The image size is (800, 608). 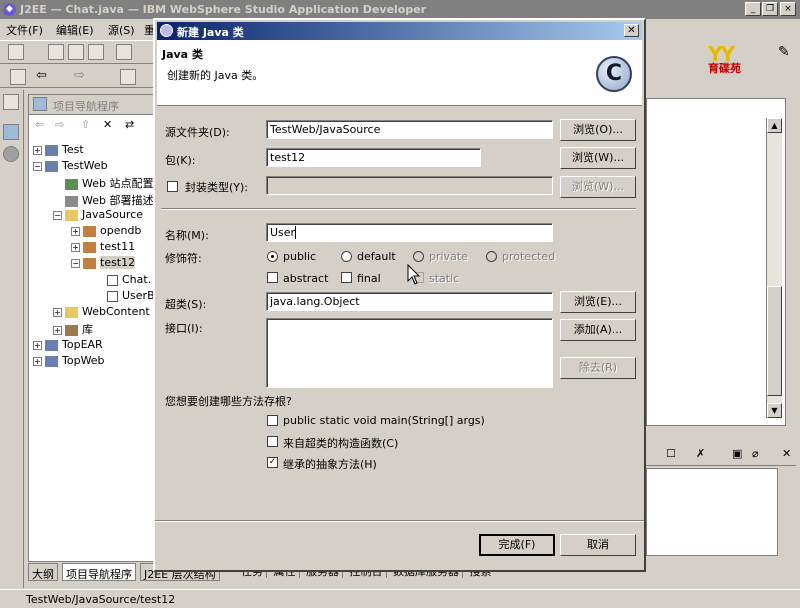 I want to click on private-radio, so click(x=418, y=256).